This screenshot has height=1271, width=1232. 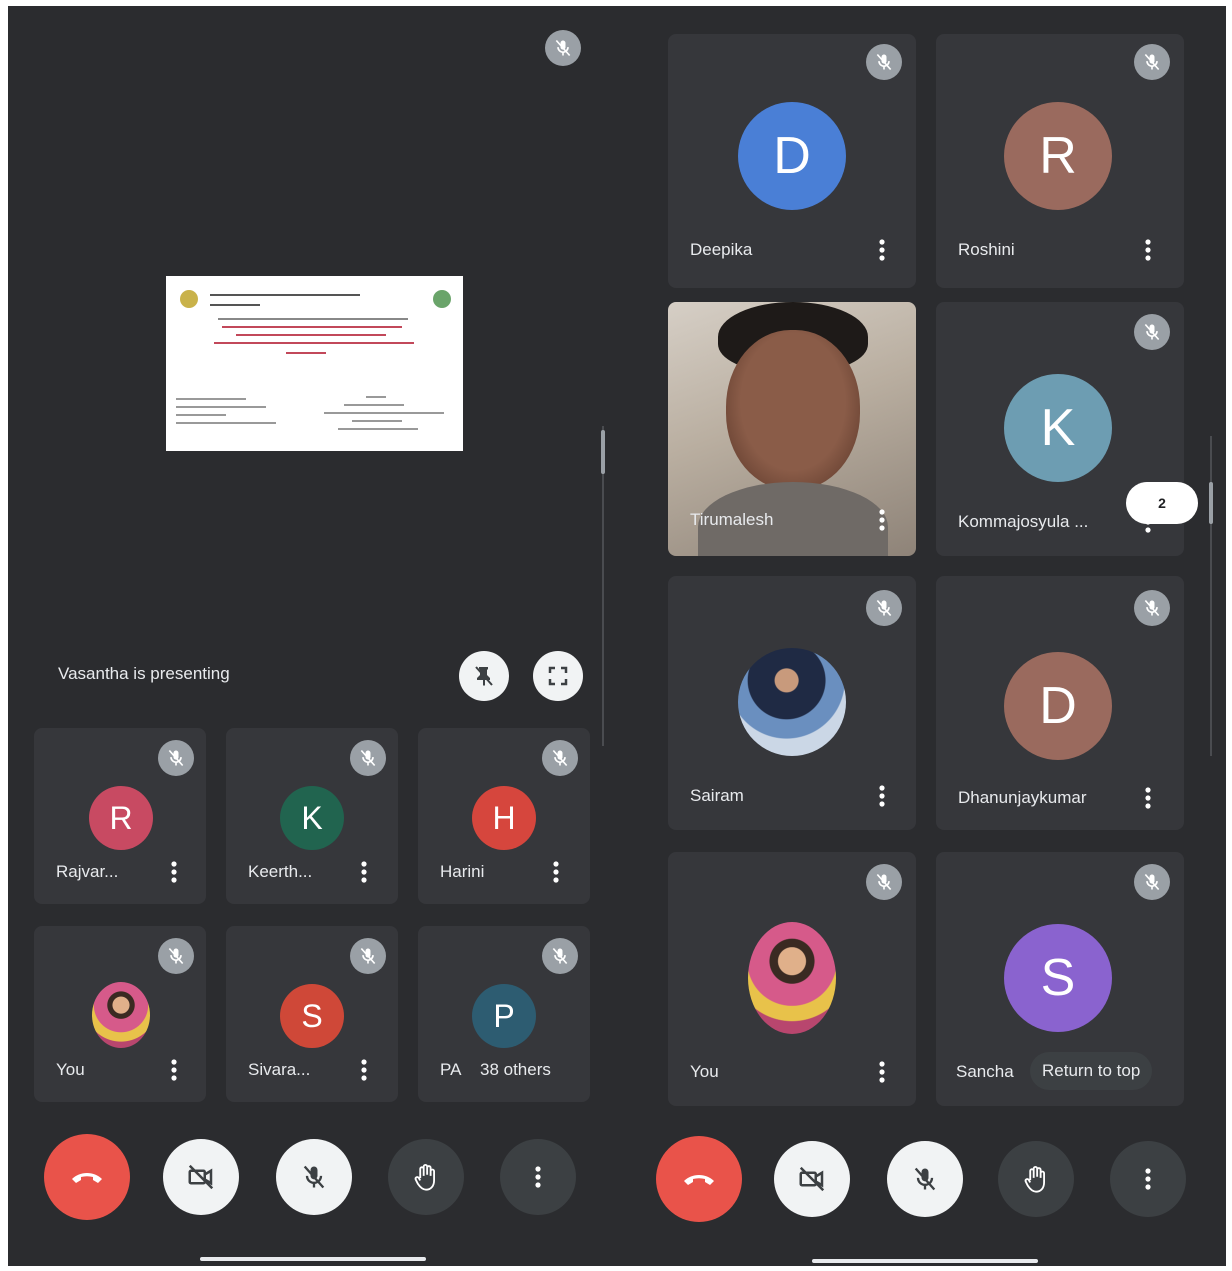 I want to click on presenting-banner: Vasantha is presenting, so click(x=144, y=673).